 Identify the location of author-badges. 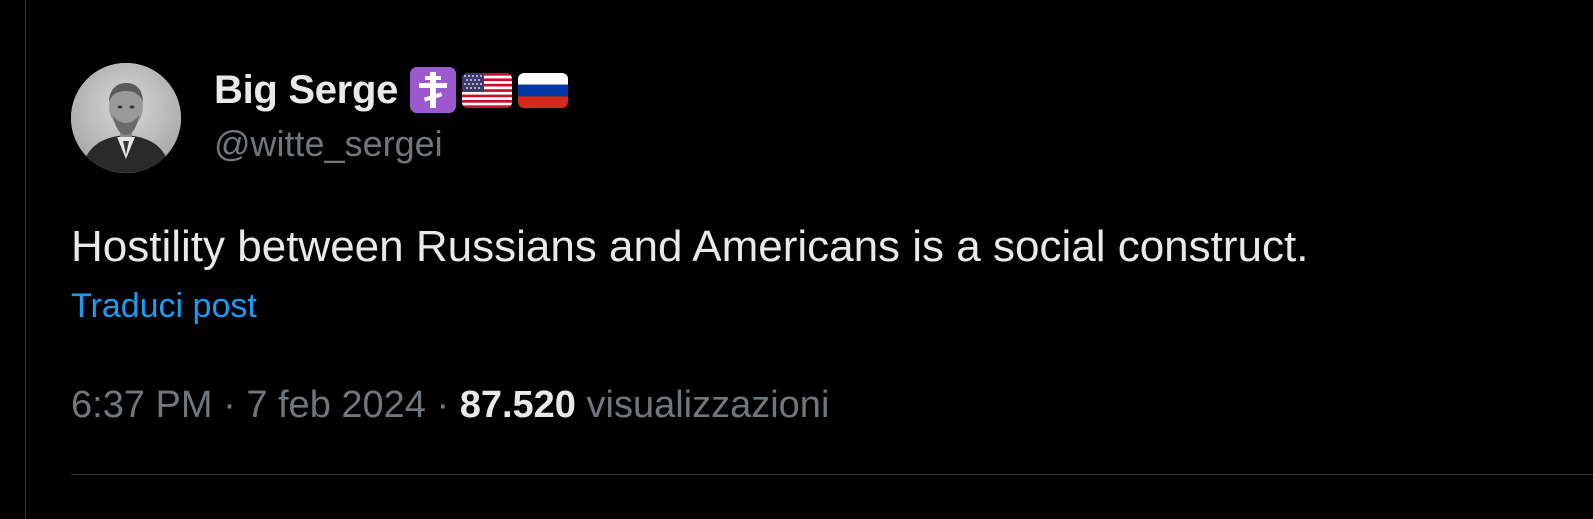
(489, 90).